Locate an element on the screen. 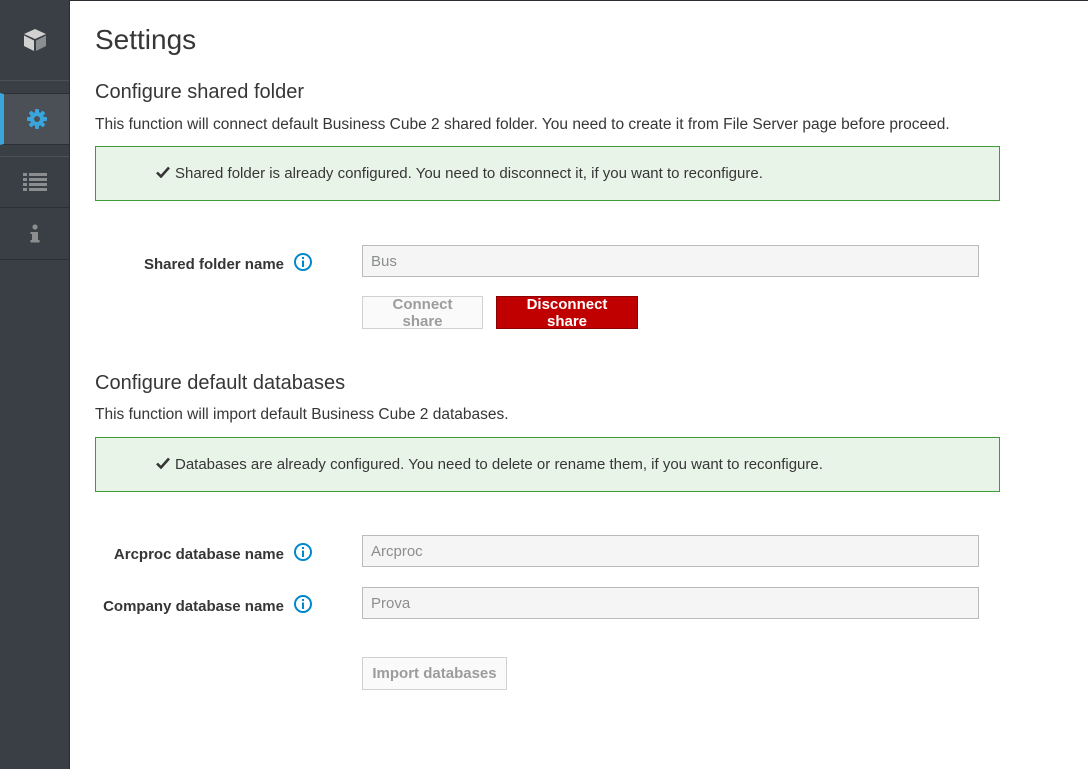 The width and height of the screenshot is (1088, 769). connect-share-button: Connect share is located at coordinates (422, 313).